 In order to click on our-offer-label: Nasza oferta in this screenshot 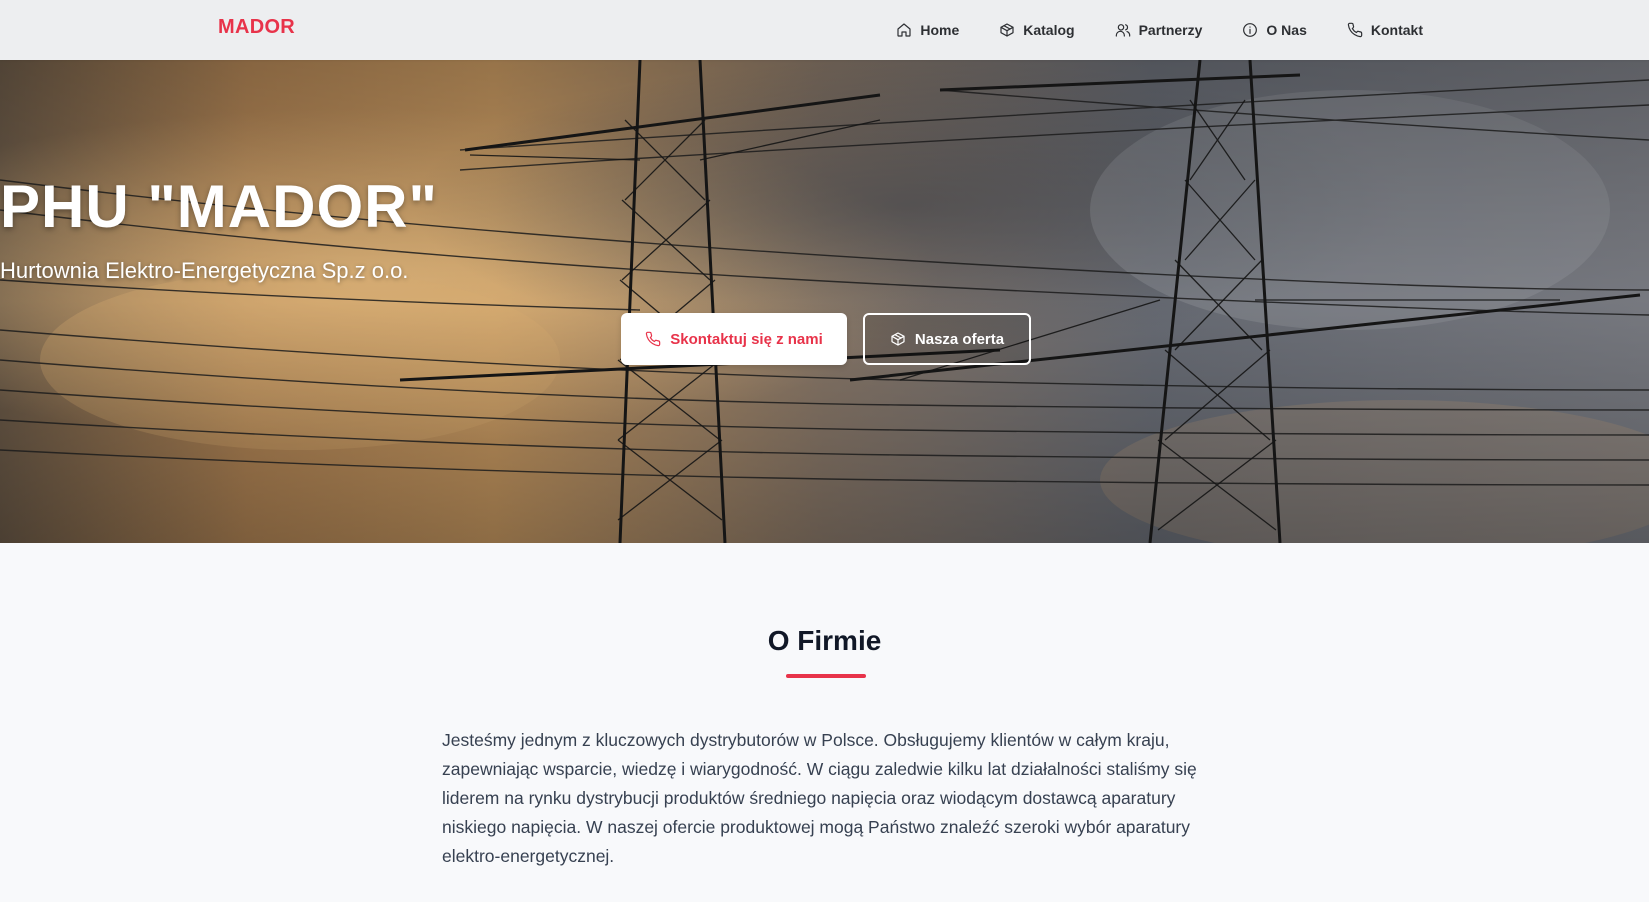, I will do `click(959, 339)`.